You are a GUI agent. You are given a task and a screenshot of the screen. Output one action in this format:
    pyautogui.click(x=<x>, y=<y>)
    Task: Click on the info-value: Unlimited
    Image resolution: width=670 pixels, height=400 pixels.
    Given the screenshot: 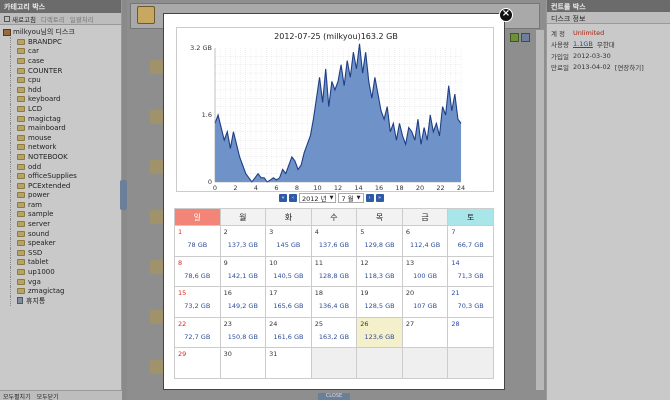 What is the action you would take?
    pyautogui.click(x=589, y=32)
    